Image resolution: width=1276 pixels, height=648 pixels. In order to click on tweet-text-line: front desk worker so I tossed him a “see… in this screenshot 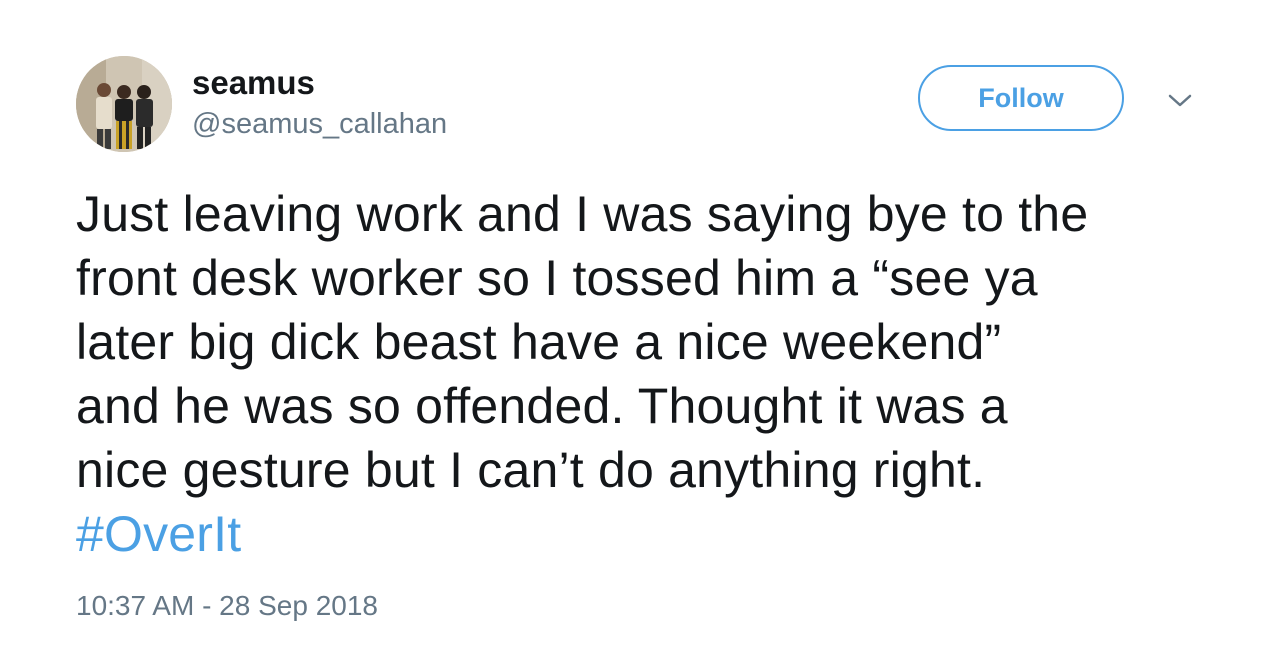, I will do `click(557, 278)`.